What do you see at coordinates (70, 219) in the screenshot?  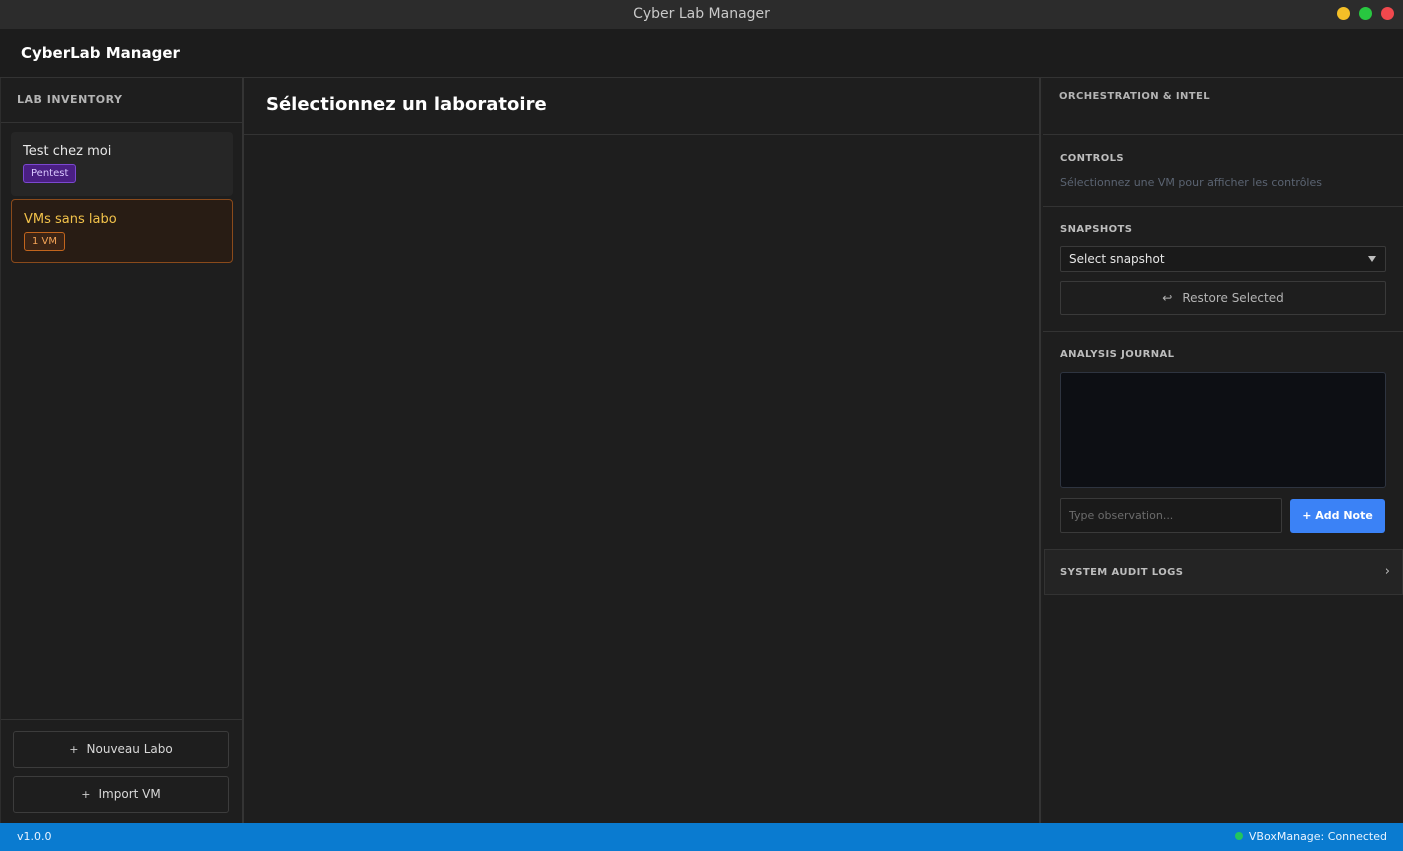 I see `lab-name: VMs sans labo` at bounding box center [70, 219].